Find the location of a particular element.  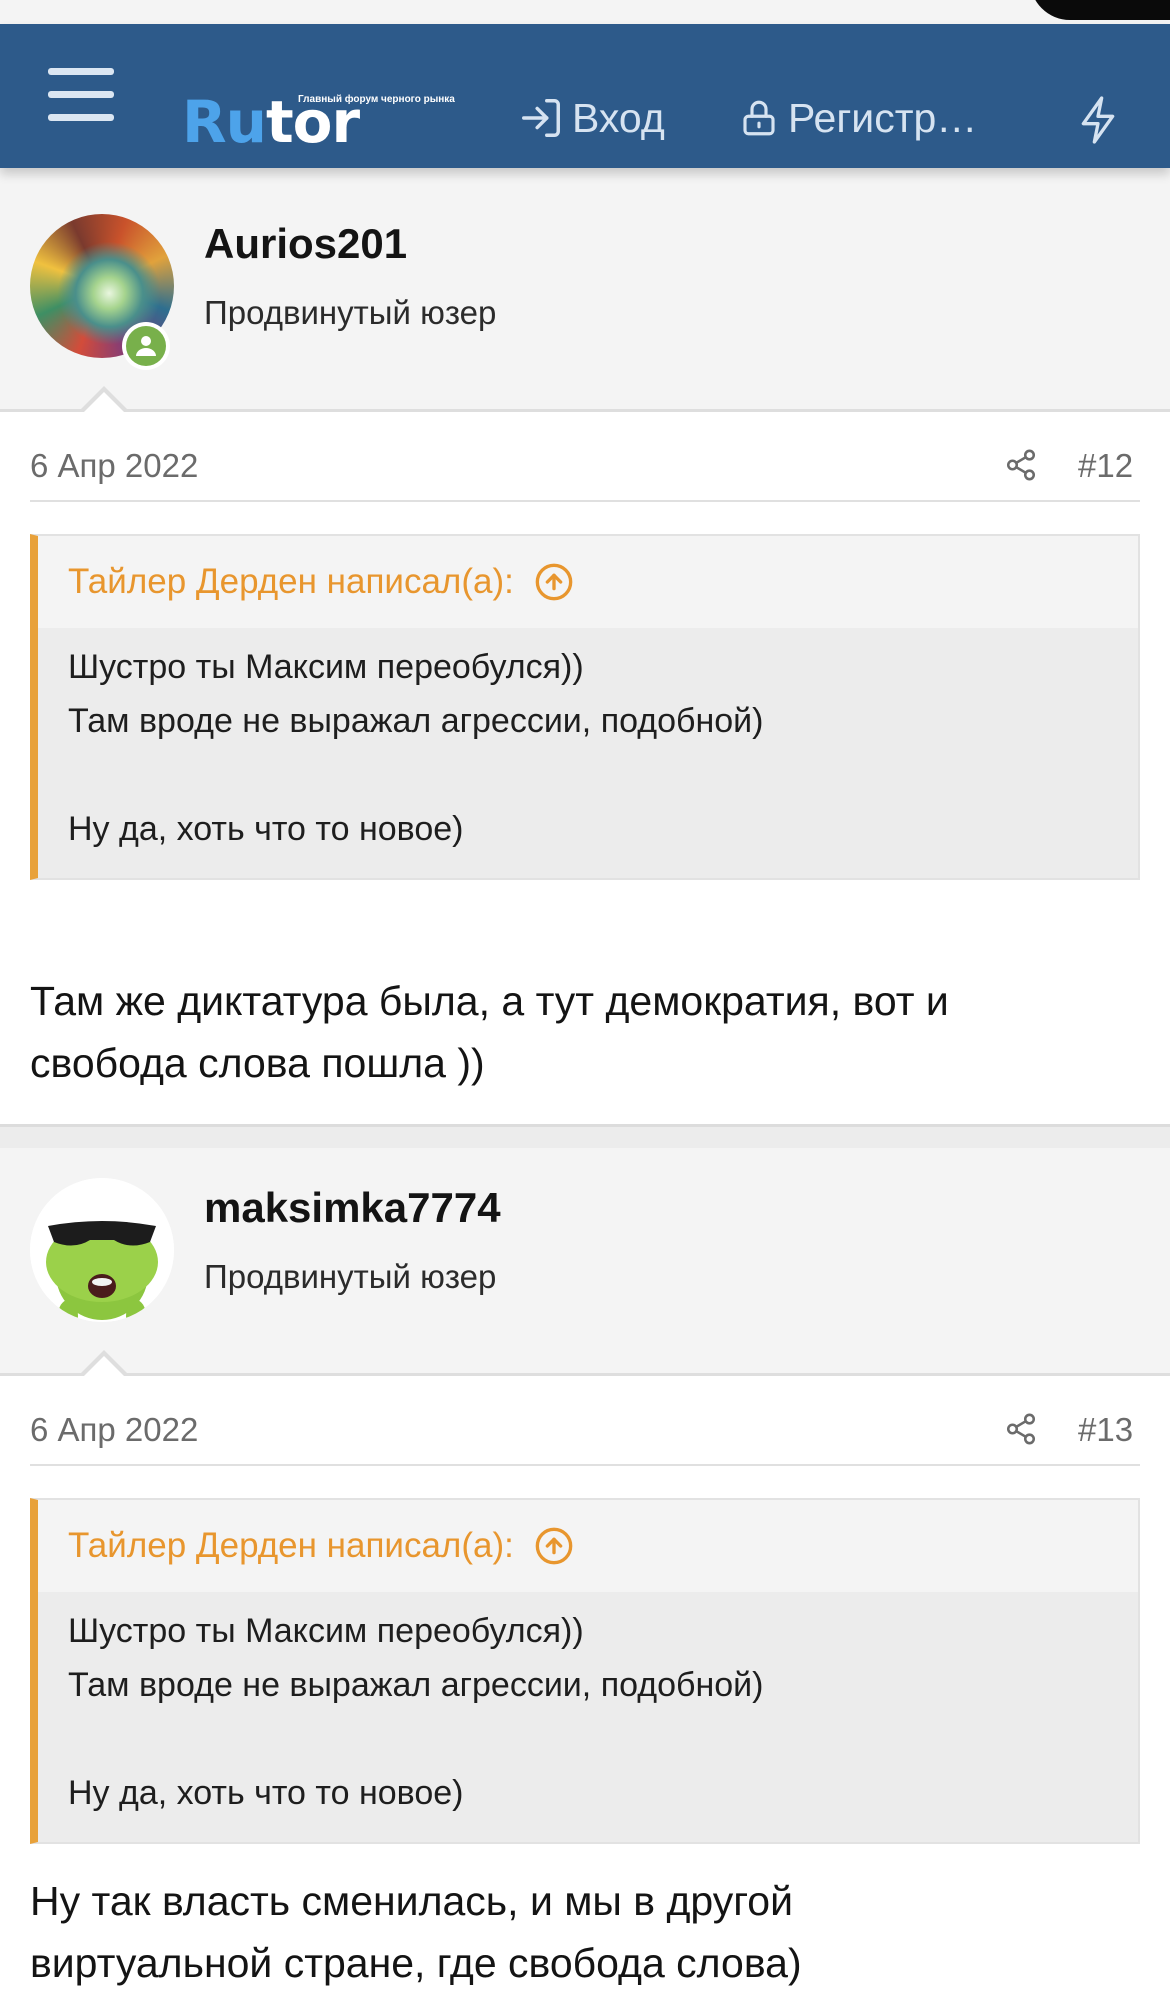

username: Aurios201 is located at coordinates (305, 244).